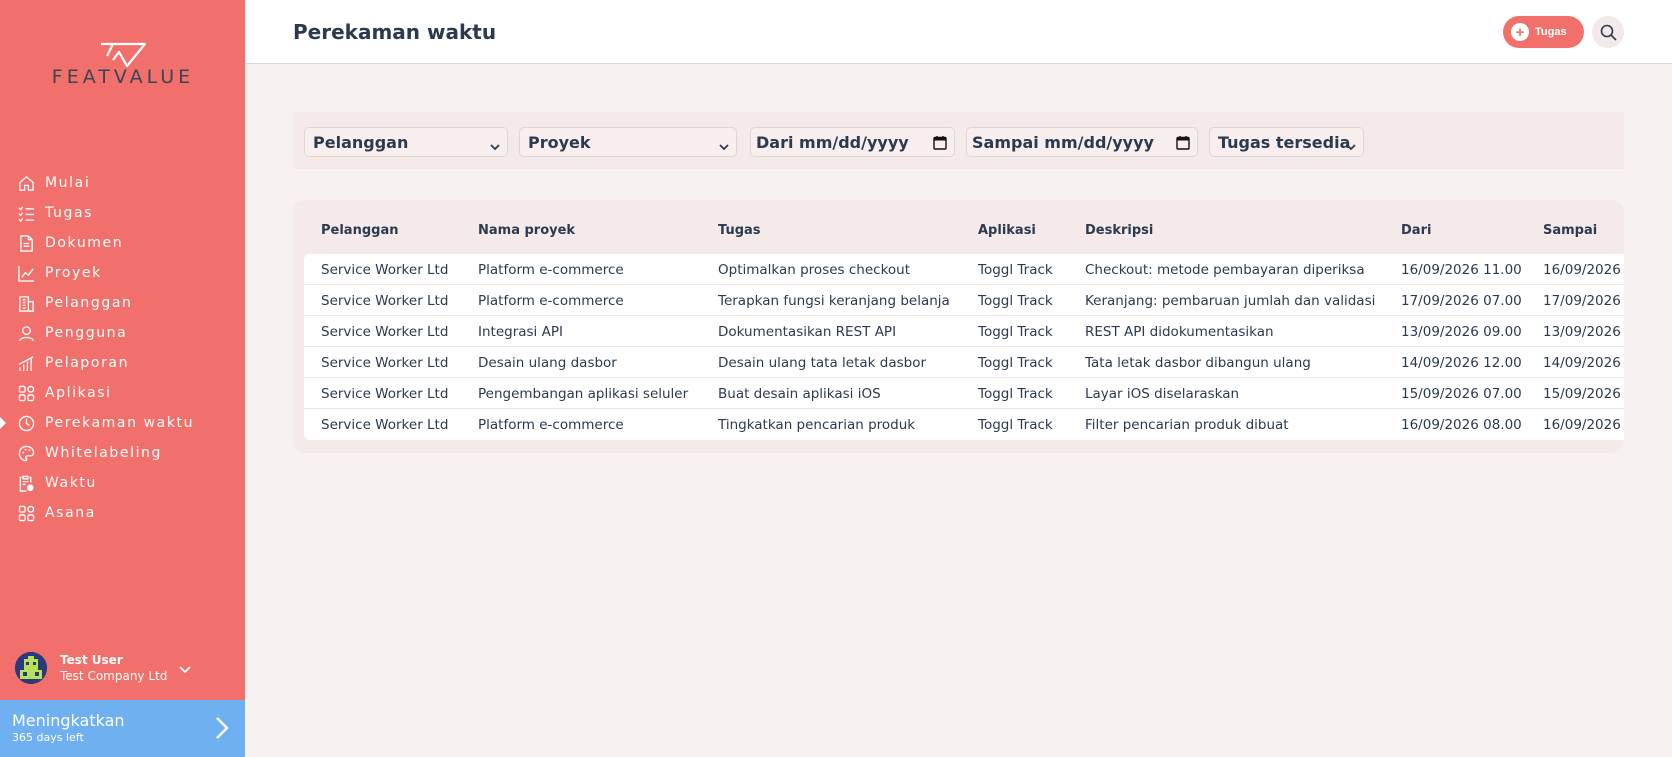  What do you see at coordinates (122, 483) in the screenshot?
I see `sidebar-item-waktu: Waktu` at bounding box center [122, 483].